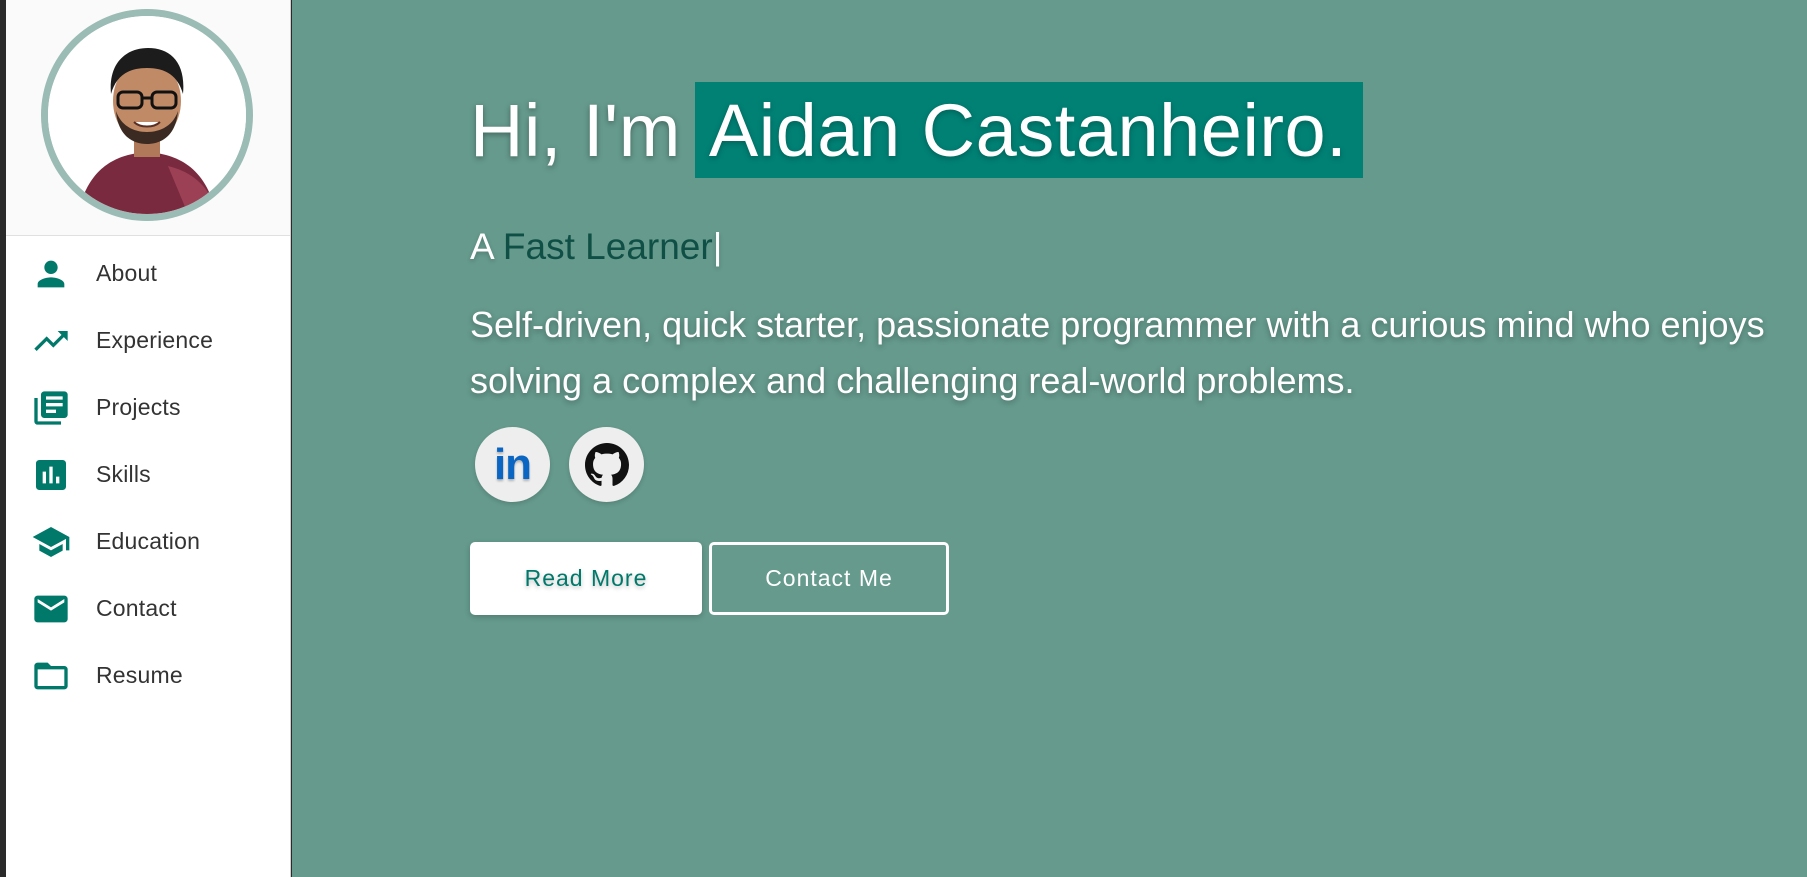 Image resolution: width=1807 pixels, height=877 pixels. I want to click on avatar, so click(147, 115).